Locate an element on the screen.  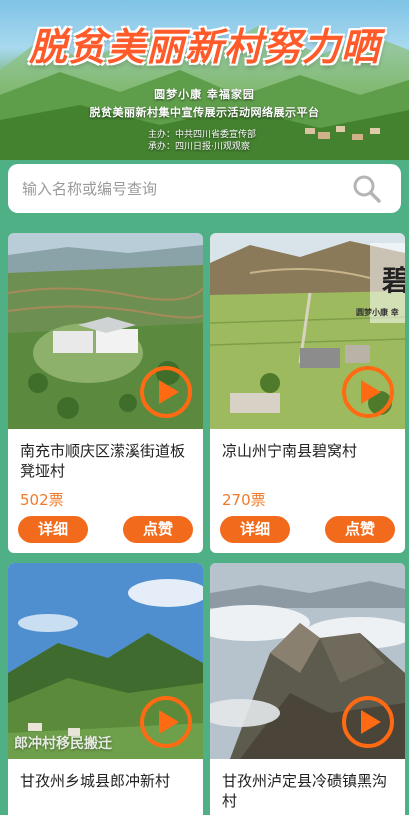
village-card: 甘孜州泸定县冷碛镇黑沟村 is located at coordinates (307, 689).